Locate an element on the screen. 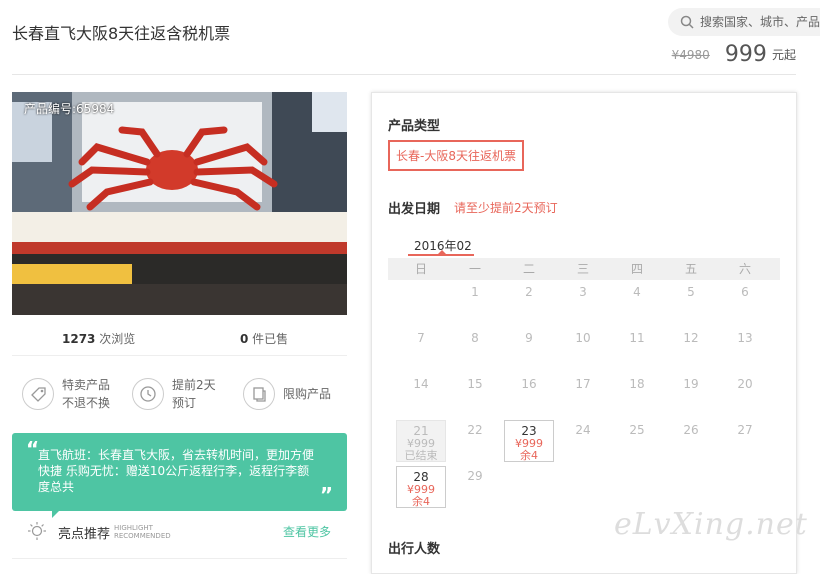  page-title: 长春直飞大阪8天往返含税机票 is located at coordinates (121, 33).